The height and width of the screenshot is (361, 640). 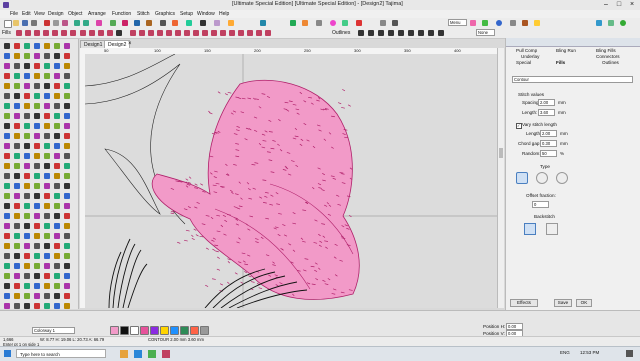 What do you see at coordinates (530, 229) in the screenshot?
I see `backstitch-1-button` at bounding box center [530, 229].